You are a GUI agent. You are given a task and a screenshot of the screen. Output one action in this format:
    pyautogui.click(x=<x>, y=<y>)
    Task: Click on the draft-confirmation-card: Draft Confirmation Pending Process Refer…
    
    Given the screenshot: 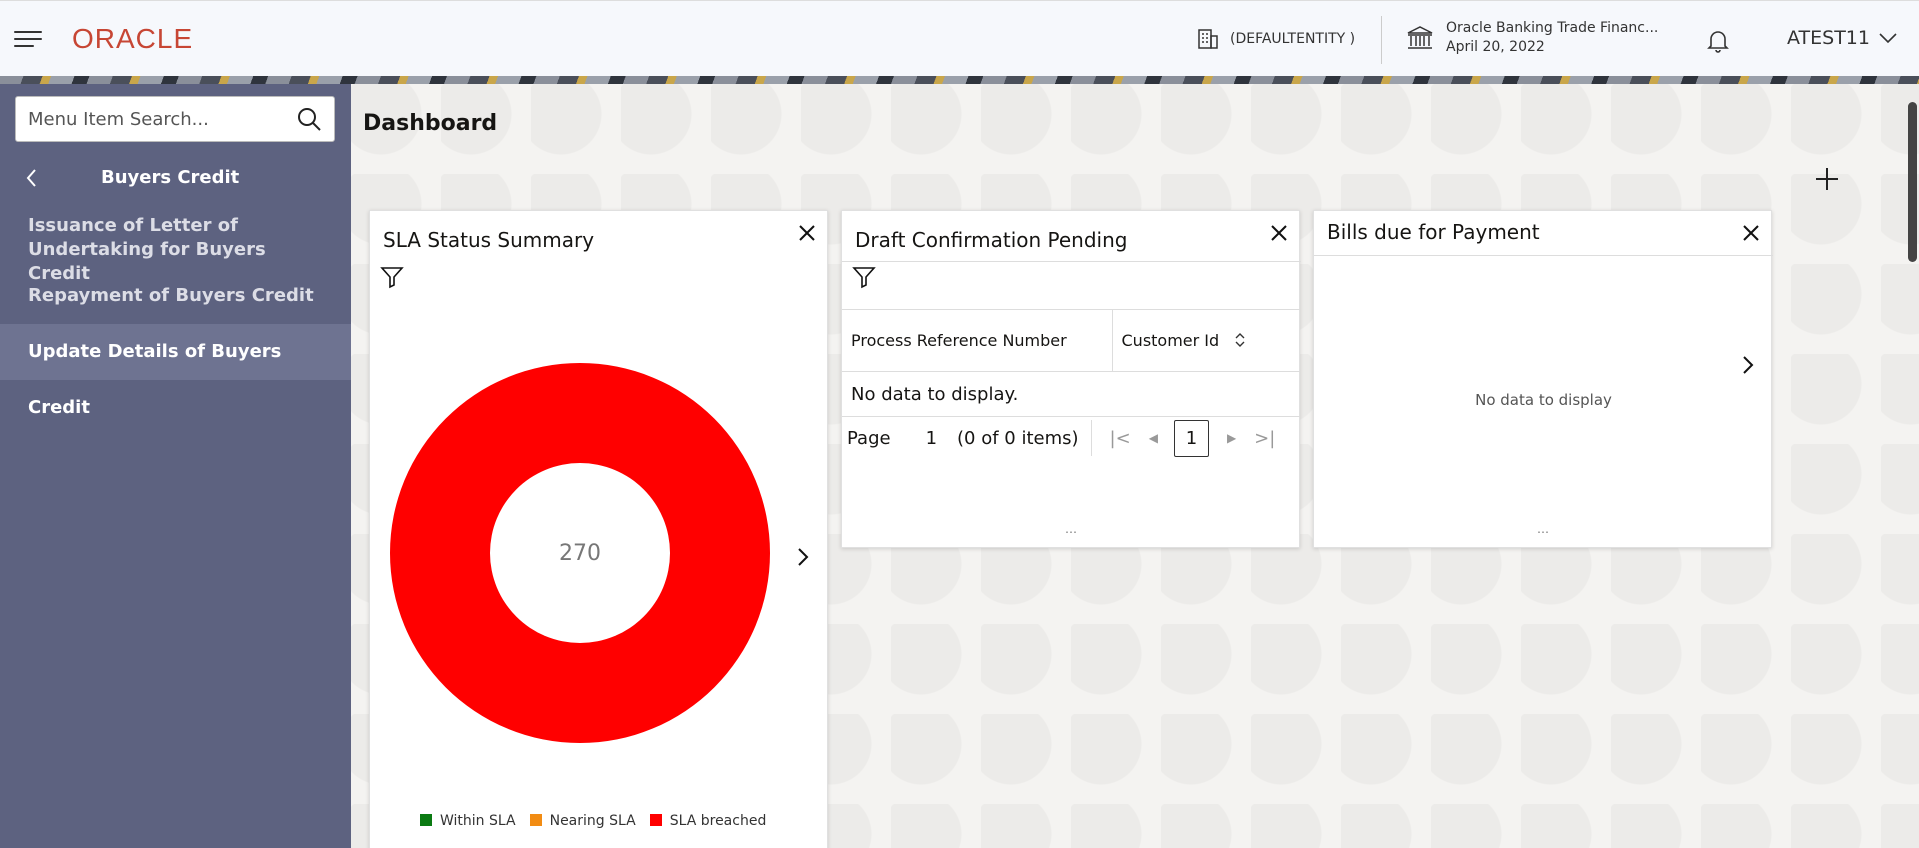 What is the action you would take?
    pyautogui.click(x=1071, y=379)
    